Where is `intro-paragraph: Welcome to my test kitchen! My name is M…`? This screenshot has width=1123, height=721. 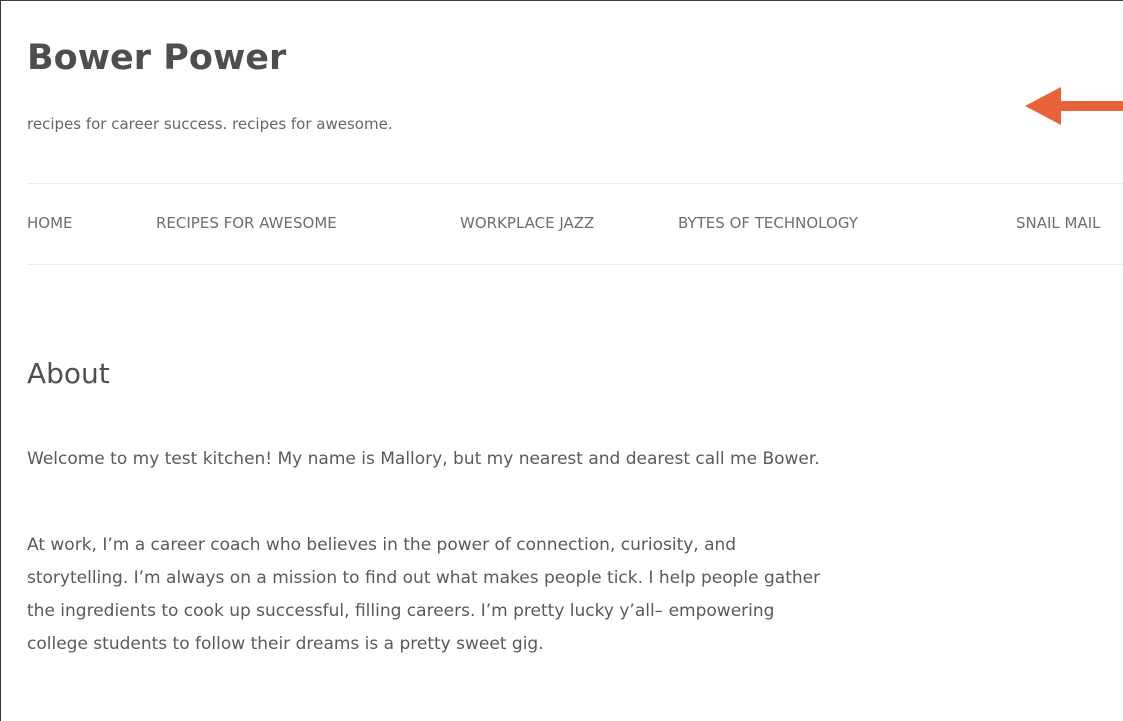
intro-paragraph: Welcome to my test kitchen! My name is M… is located at coordinates (423, 459).